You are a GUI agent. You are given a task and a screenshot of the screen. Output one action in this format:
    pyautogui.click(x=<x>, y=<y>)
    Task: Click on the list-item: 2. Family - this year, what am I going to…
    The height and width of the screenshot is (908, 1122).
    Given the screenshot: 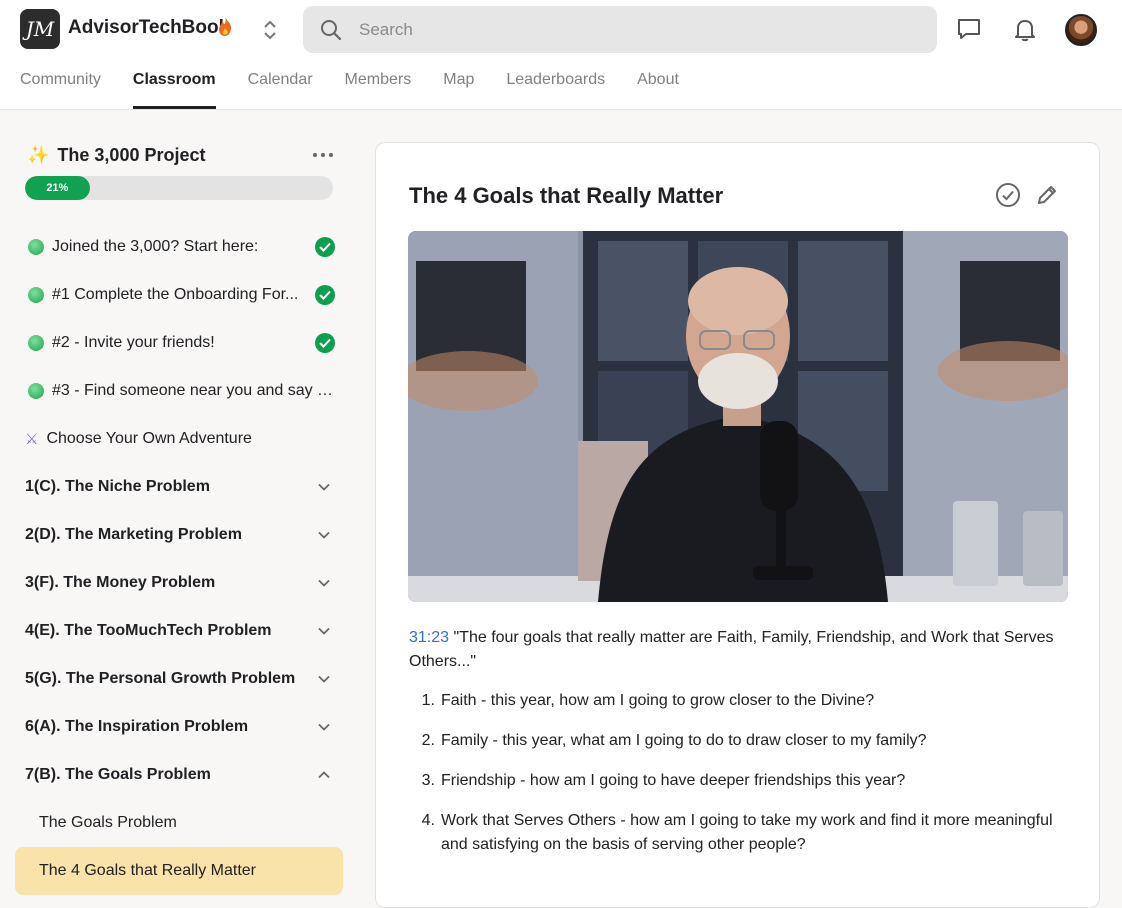 What is the action you would take?
    pyautogui.click(x=739, y=741)
    